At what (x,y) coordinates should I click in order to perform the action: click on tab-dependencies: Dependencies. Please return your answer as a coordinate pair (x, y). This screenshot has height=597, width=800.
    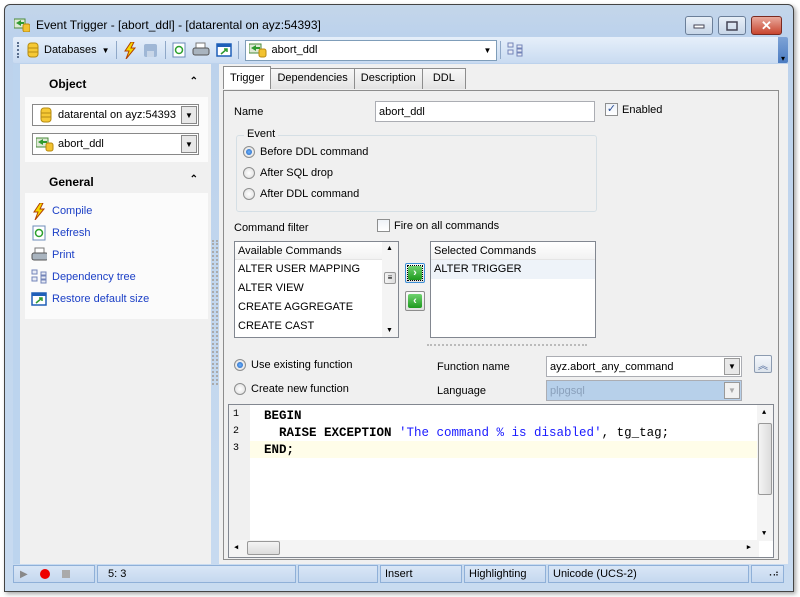
    Looking at the image, I should click on (312, 78).